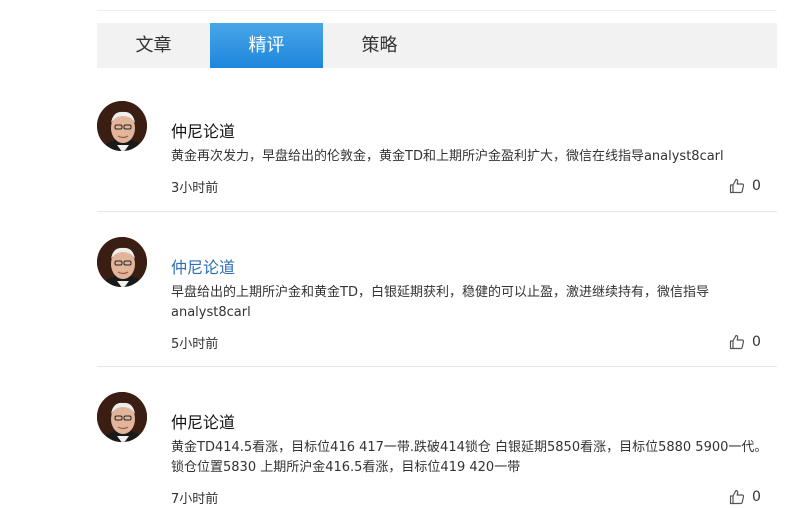 The image size is (801, 508). Describe the element at coordinates (195, 344) in the screenshot. I see `post-time: 5小时前` at that location.